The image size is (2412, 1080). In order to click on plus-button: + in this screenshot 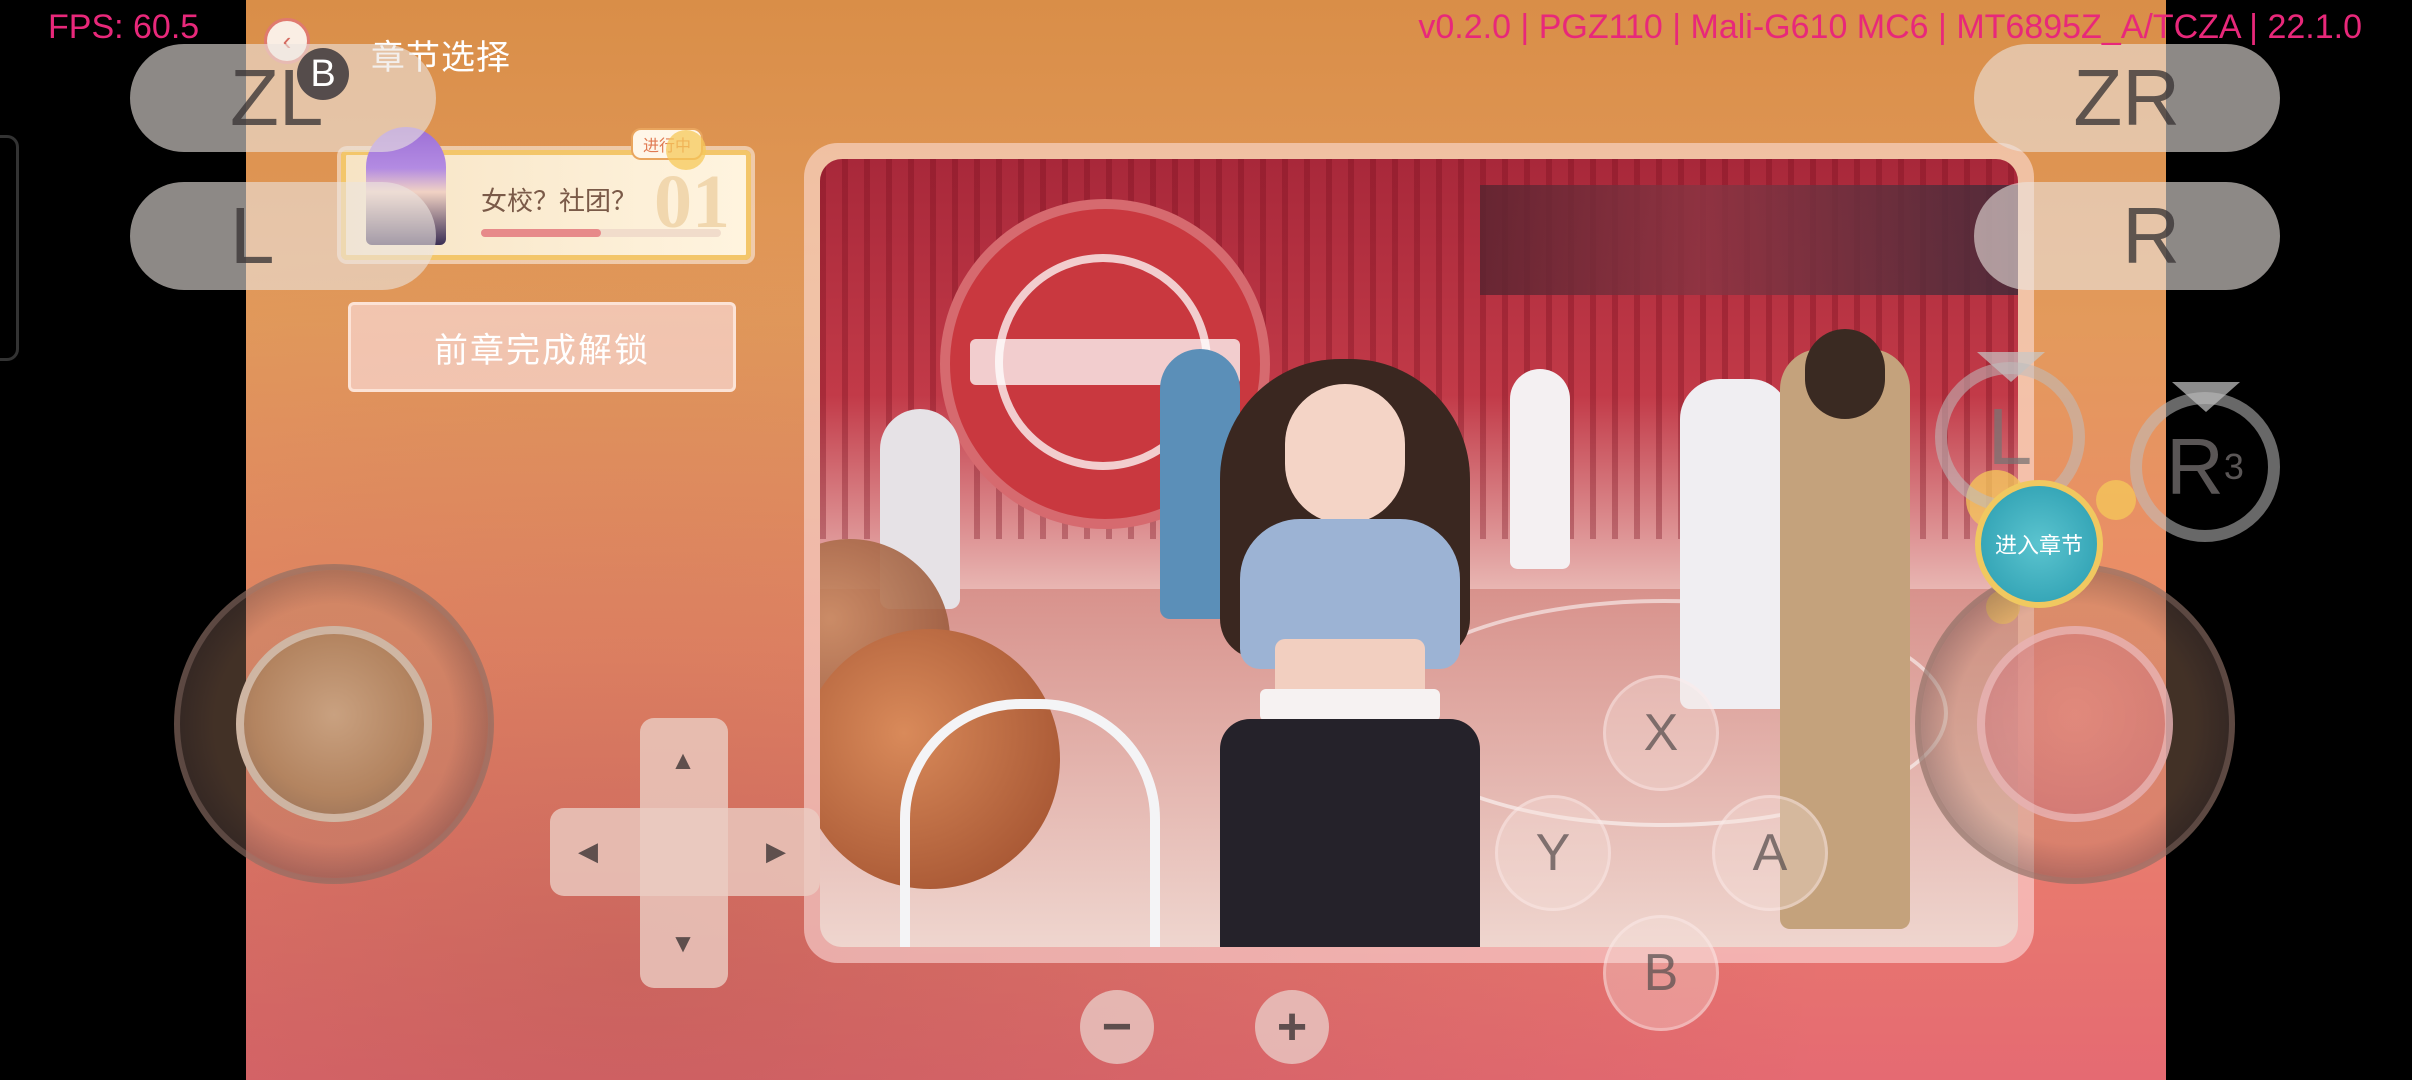, I will do `click(1292, 1027)`.